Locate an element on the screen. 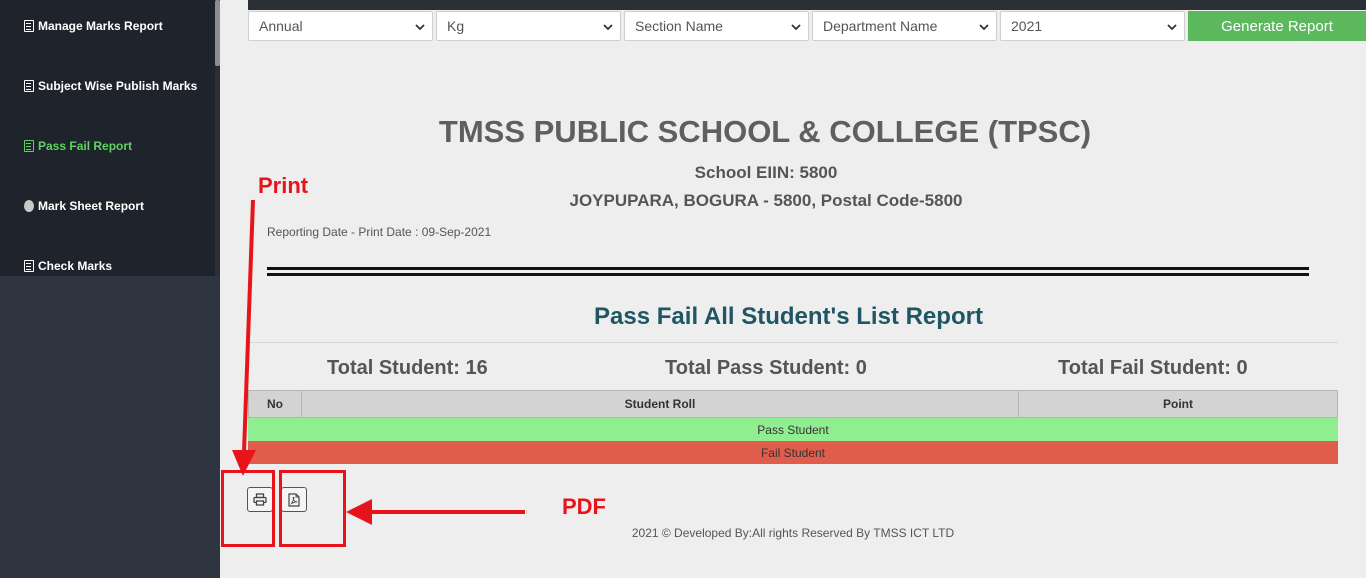  generate-report-button: Generate Report is located at coordinates (1277, 26).